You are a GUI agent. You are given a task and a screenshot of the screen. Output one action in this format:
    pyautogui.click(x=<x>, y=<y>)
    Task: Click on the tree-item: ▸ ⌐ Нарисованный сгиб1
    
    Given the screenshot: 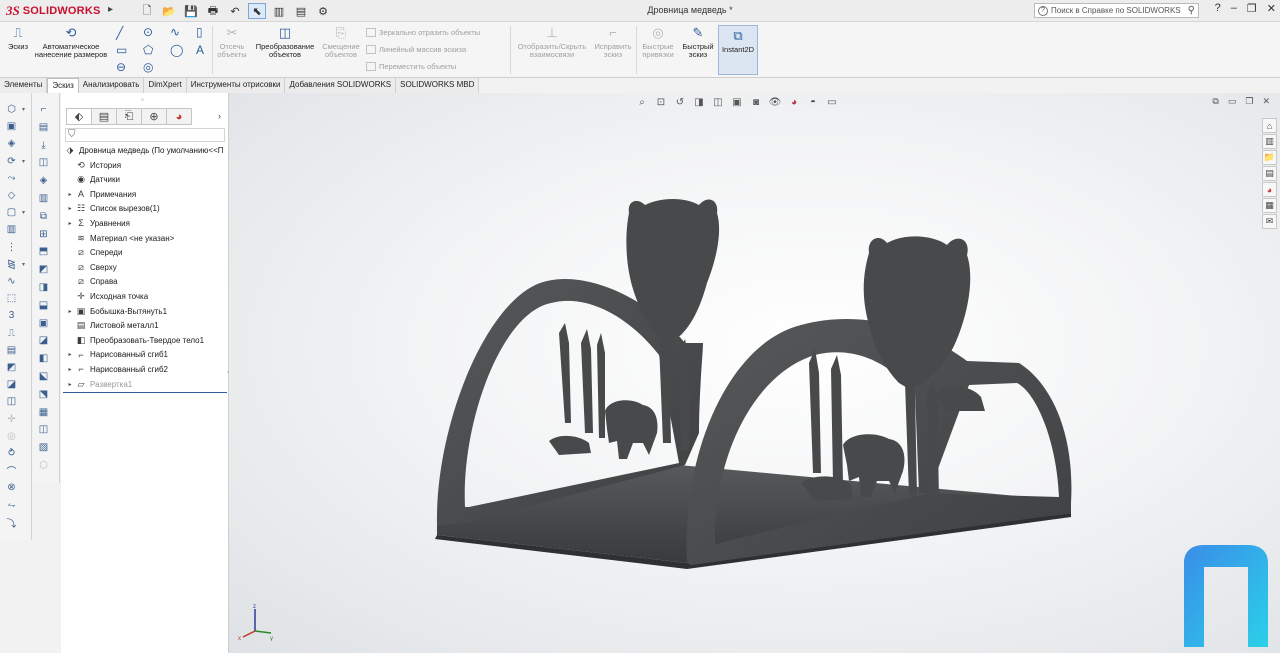 What is the action you would take?
    pyautogui.click(x=116, y=355)
    